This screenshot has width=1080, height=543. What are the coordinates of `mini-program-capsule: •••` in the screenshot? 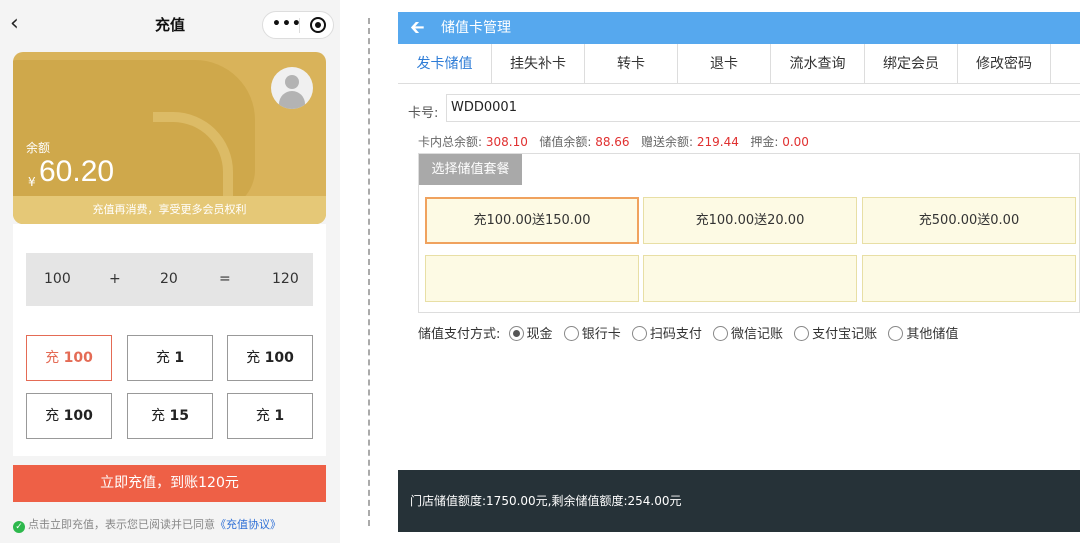 It's located at (298, 25).